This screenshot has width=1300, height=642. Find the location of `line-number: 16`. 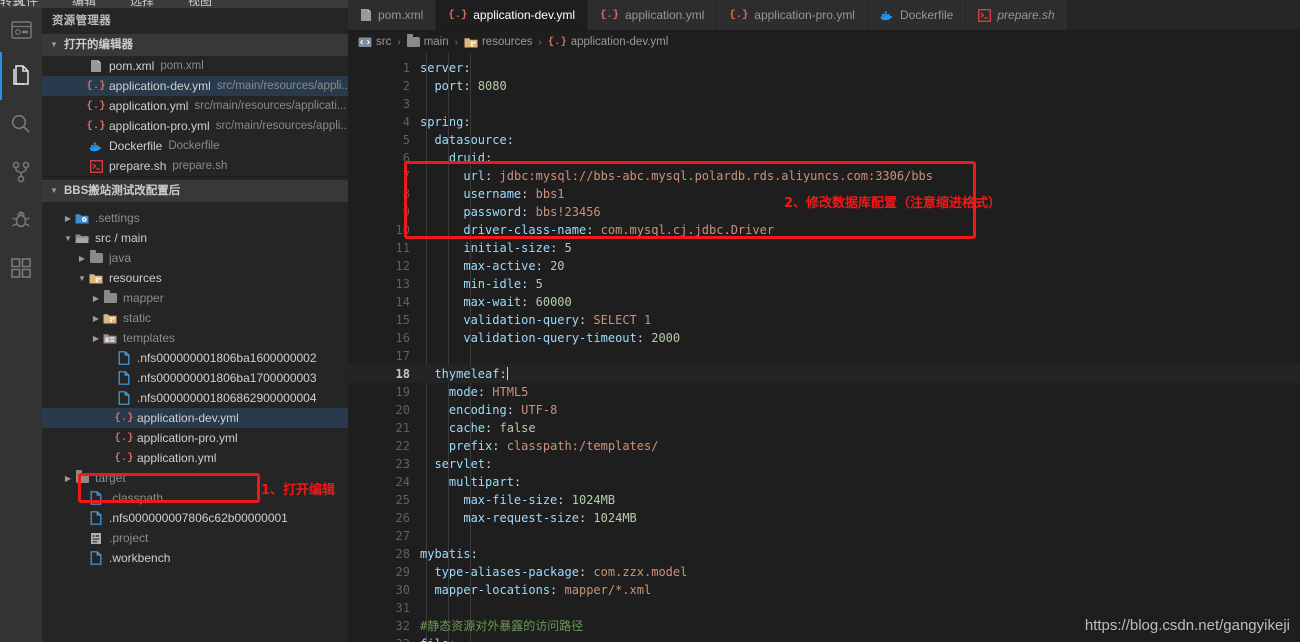

line-number: 16 is located at coordinates (402, 338).